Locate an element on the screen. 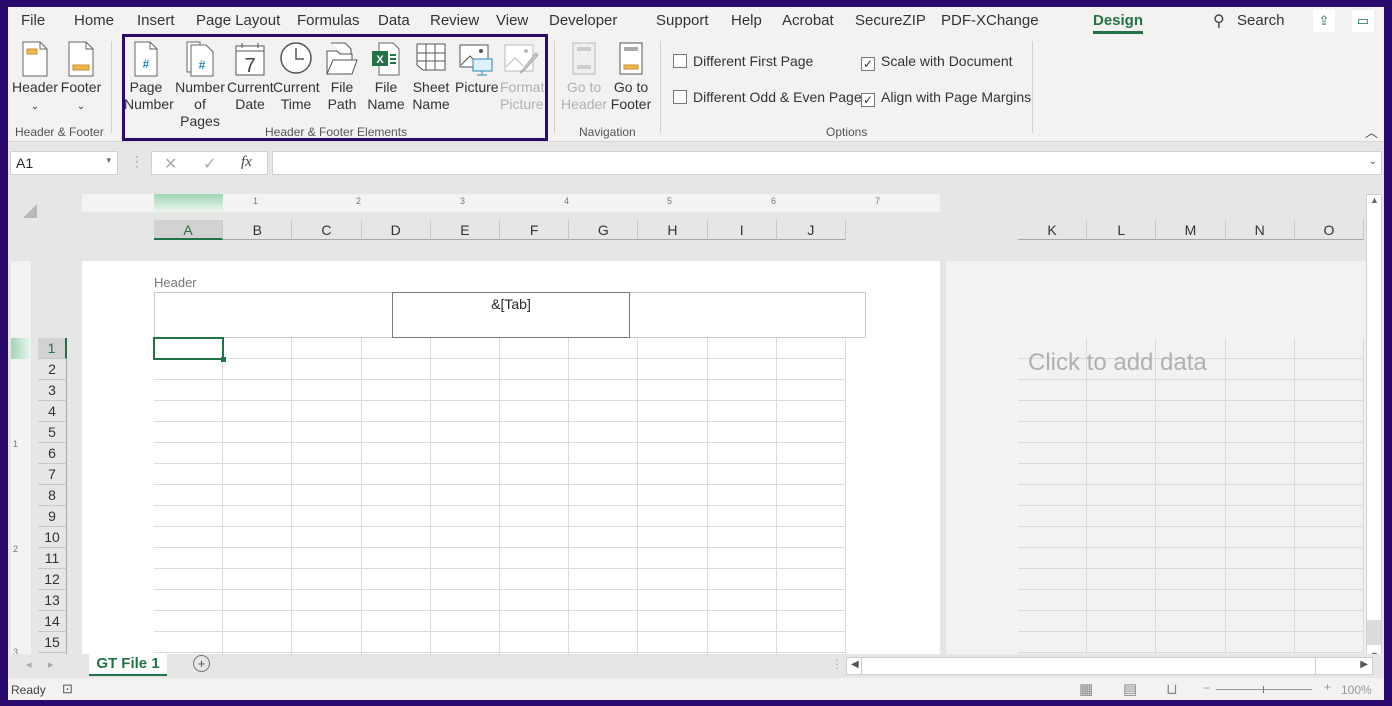 Image resolution: width=1392 pixels, height=706 pixels. page-layout-view-icon: ▤ is located at coordinates (1130, 689).